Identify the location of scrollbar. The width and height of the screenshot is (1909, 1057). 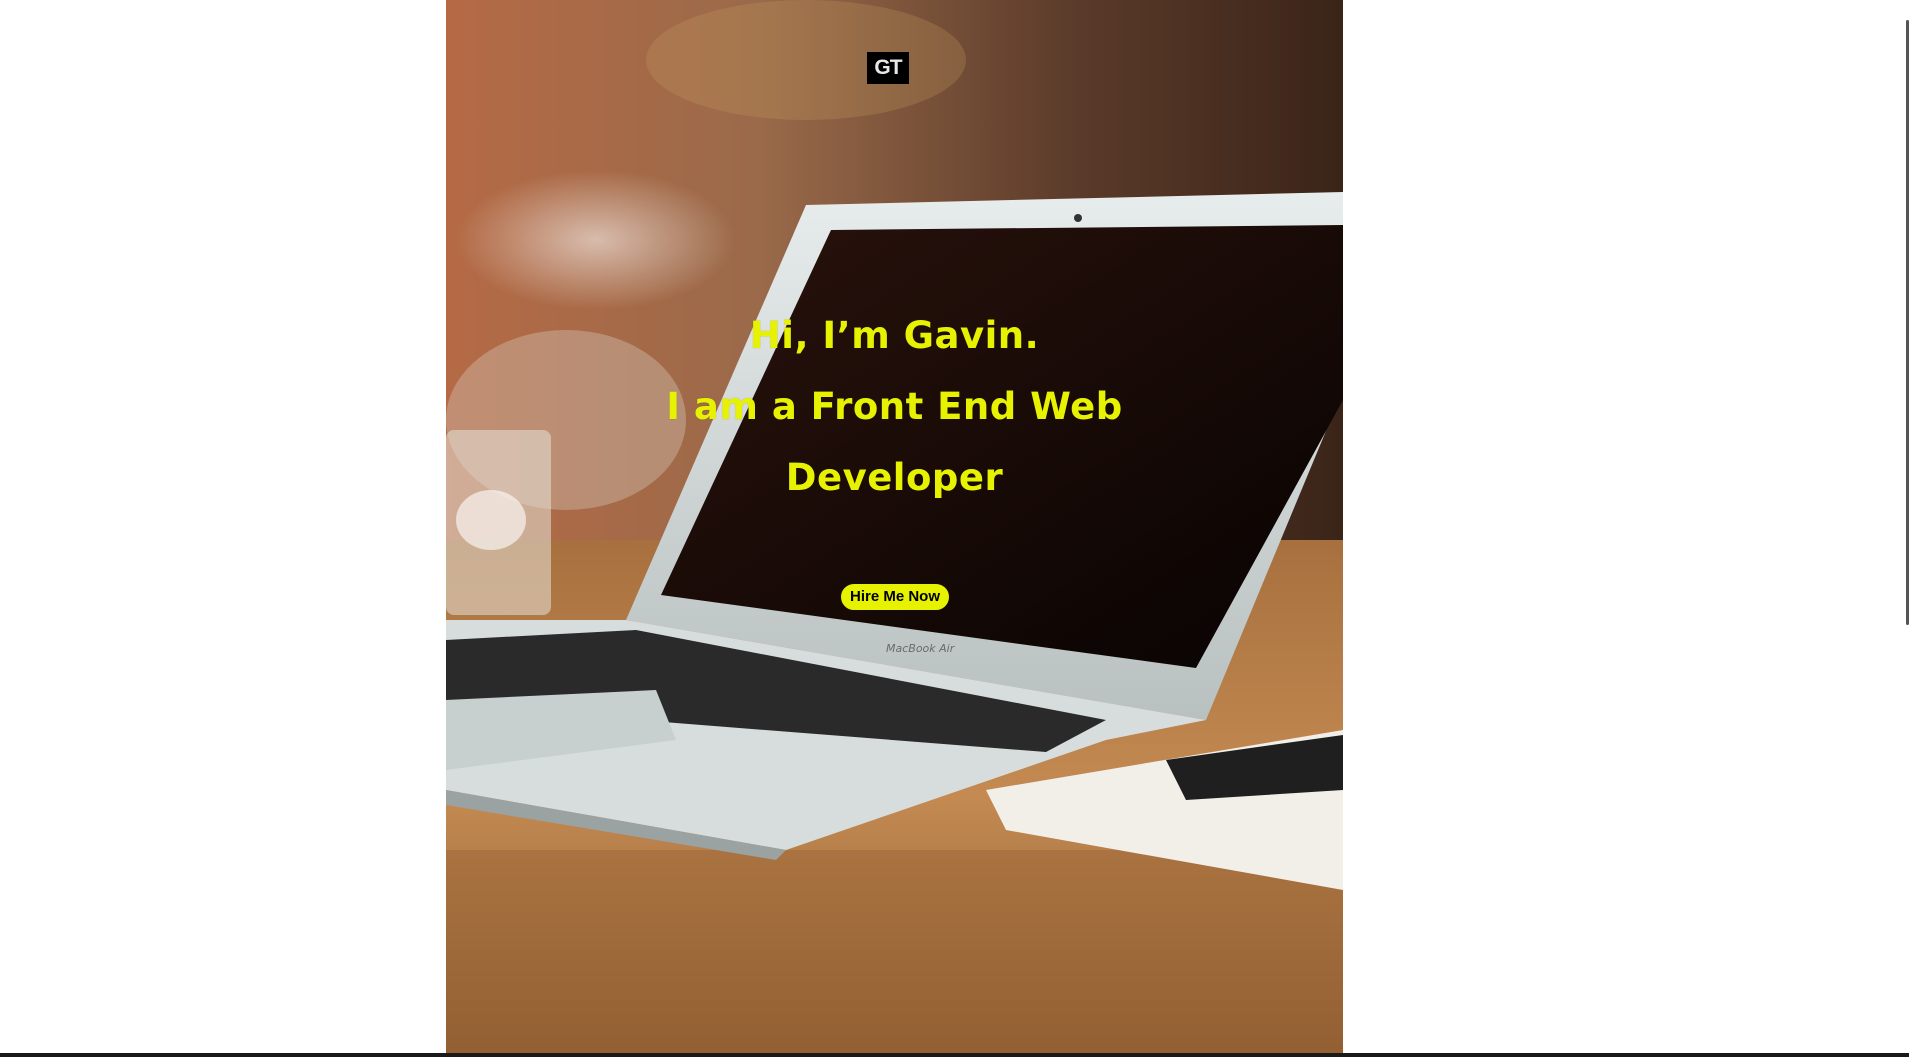
(1907, 526).